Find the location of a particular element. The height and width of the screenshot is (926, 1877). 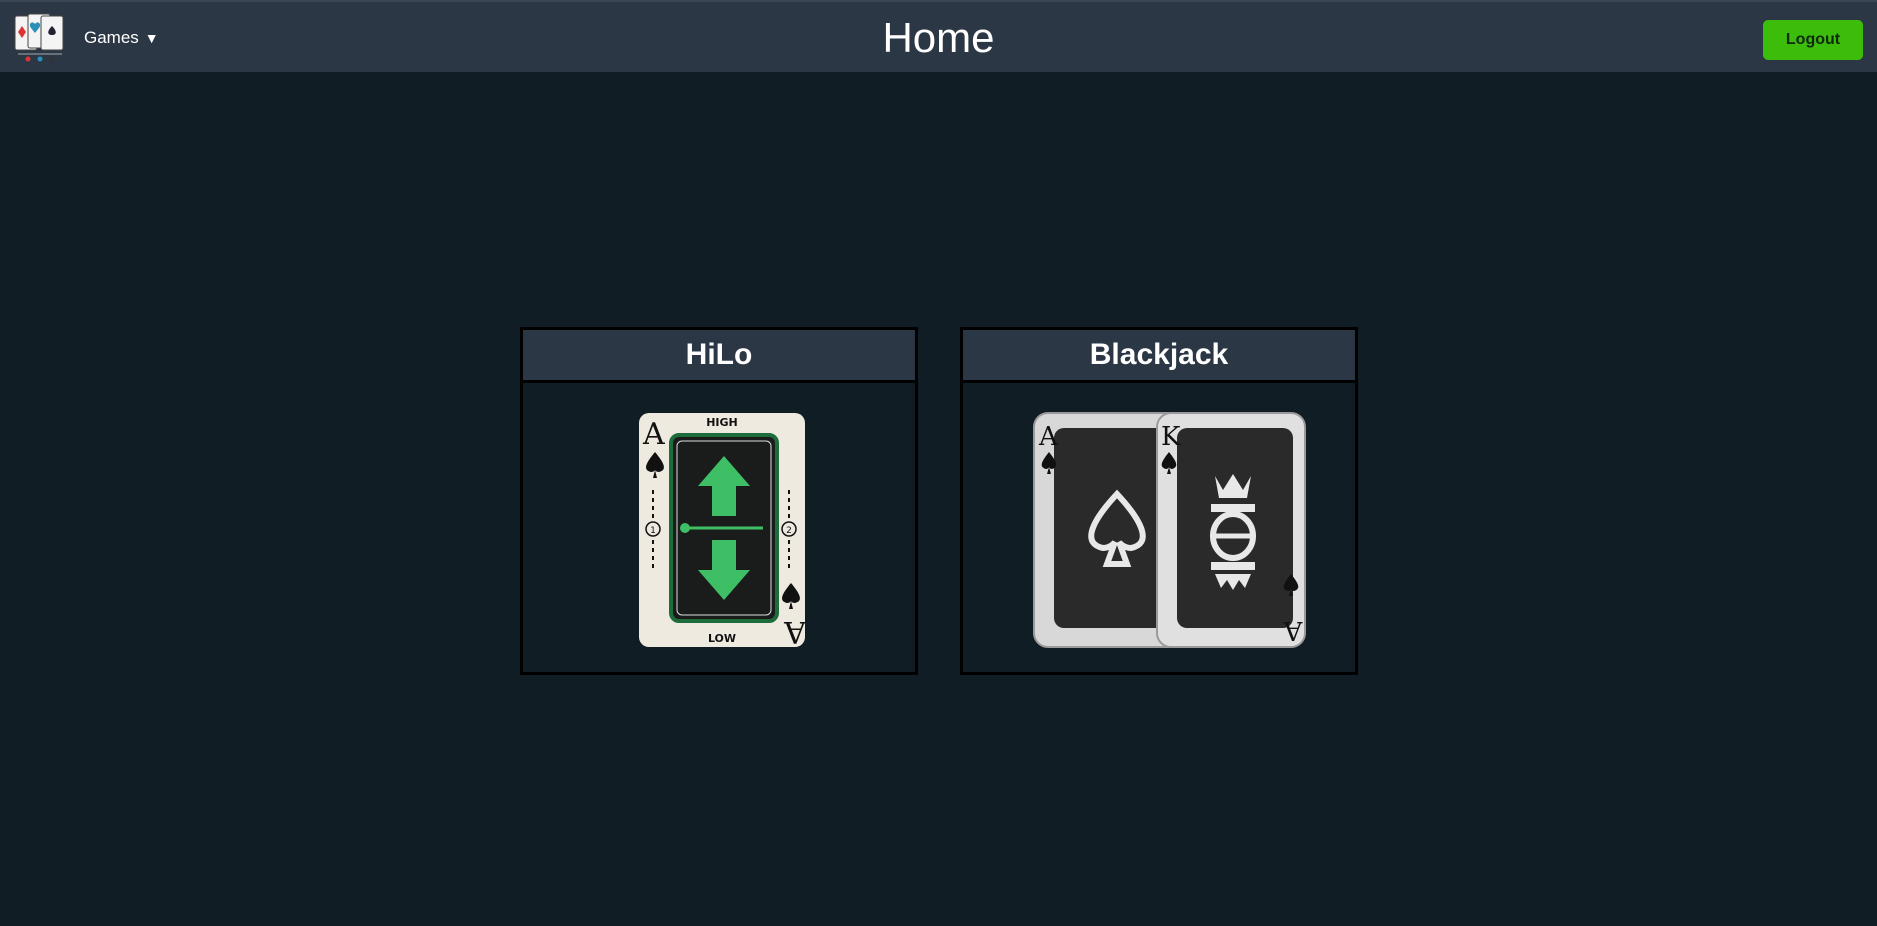

card-high-label: HIGH is located at coordinates (722, 422).